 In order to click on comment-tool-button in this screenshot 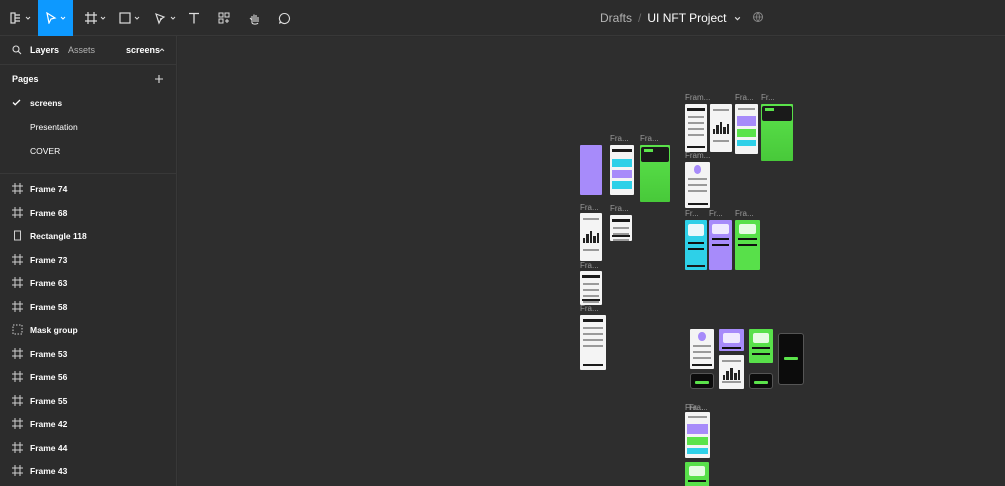, I will do `click(284, 18)`.